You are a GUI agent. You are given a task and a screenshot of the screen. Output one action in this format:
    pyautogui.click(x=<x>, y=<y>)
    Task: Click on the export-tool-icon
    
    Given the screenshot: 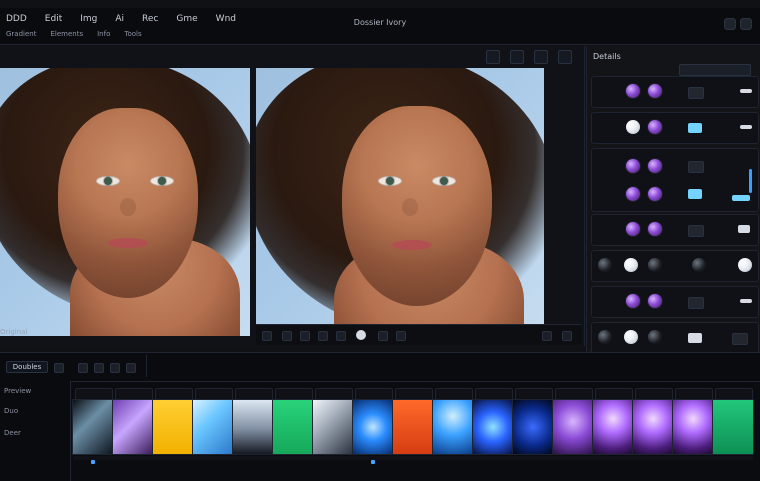 What is the action you would take?
    pyautogui.click(x=565, y=57)
    